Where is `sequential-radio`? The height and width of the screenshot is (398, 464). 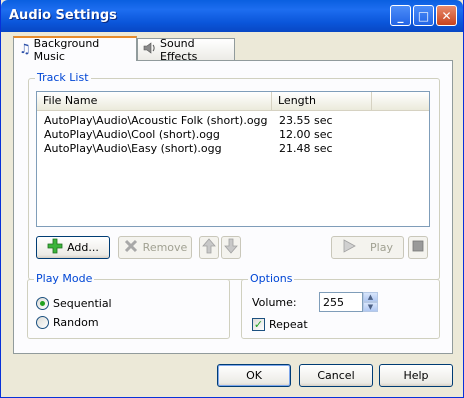
sequential-radio is located at coordinates (42, 303).